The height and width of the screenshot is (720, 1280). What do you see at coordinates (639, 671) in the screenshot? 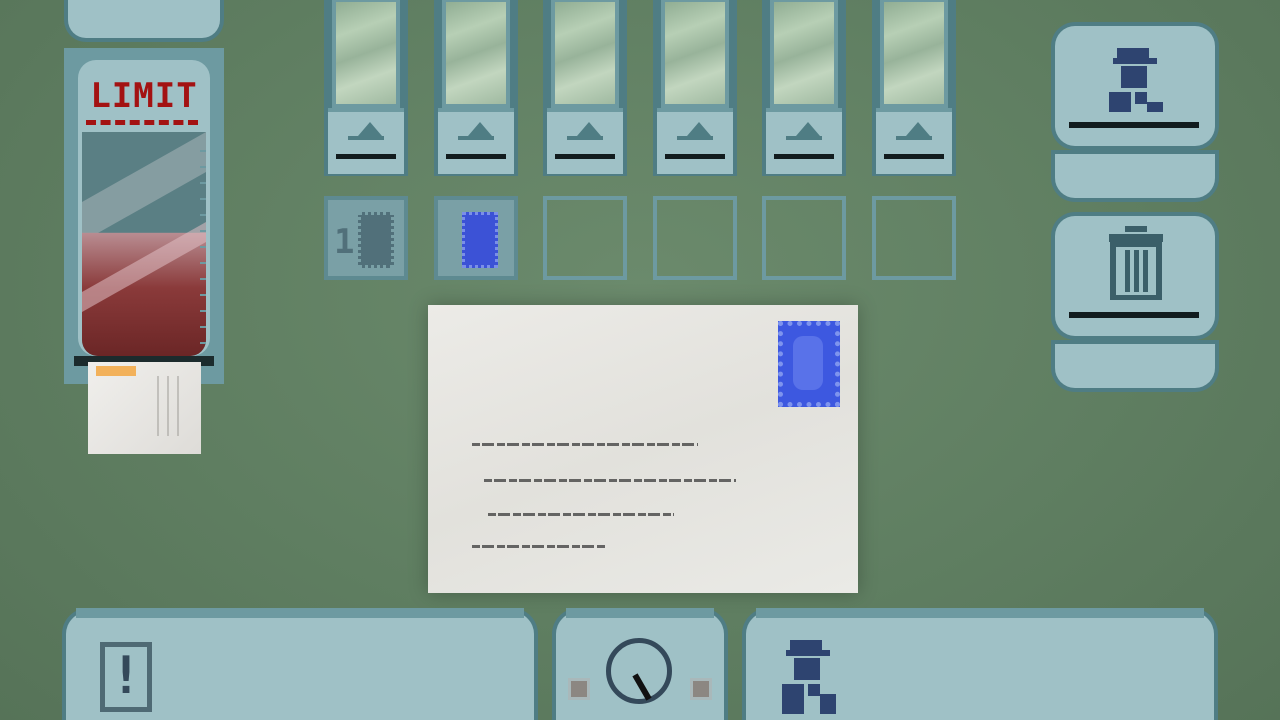
I see `clock-icon` at bounding box center [639, 671].